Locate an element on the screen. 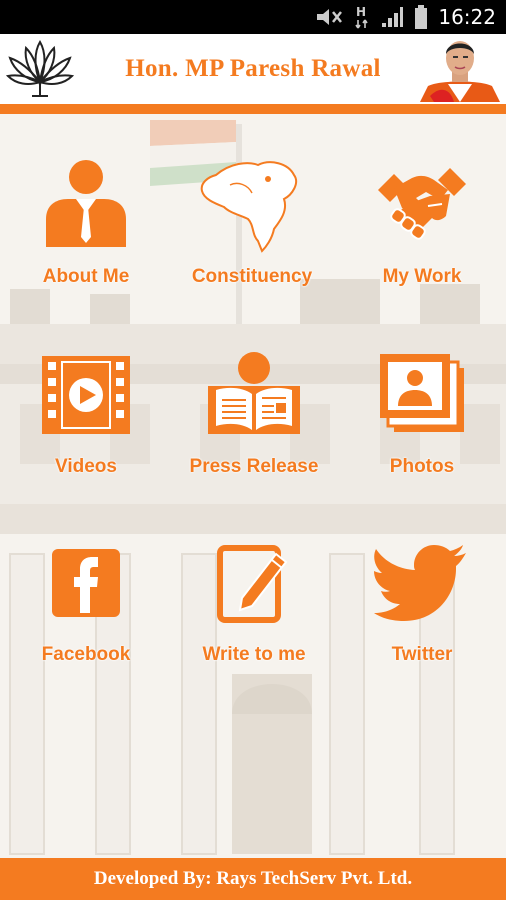 The height and width of the screenshot is (900, 506). data-hsdpa-icon: H is located at coordinates (362, 17).